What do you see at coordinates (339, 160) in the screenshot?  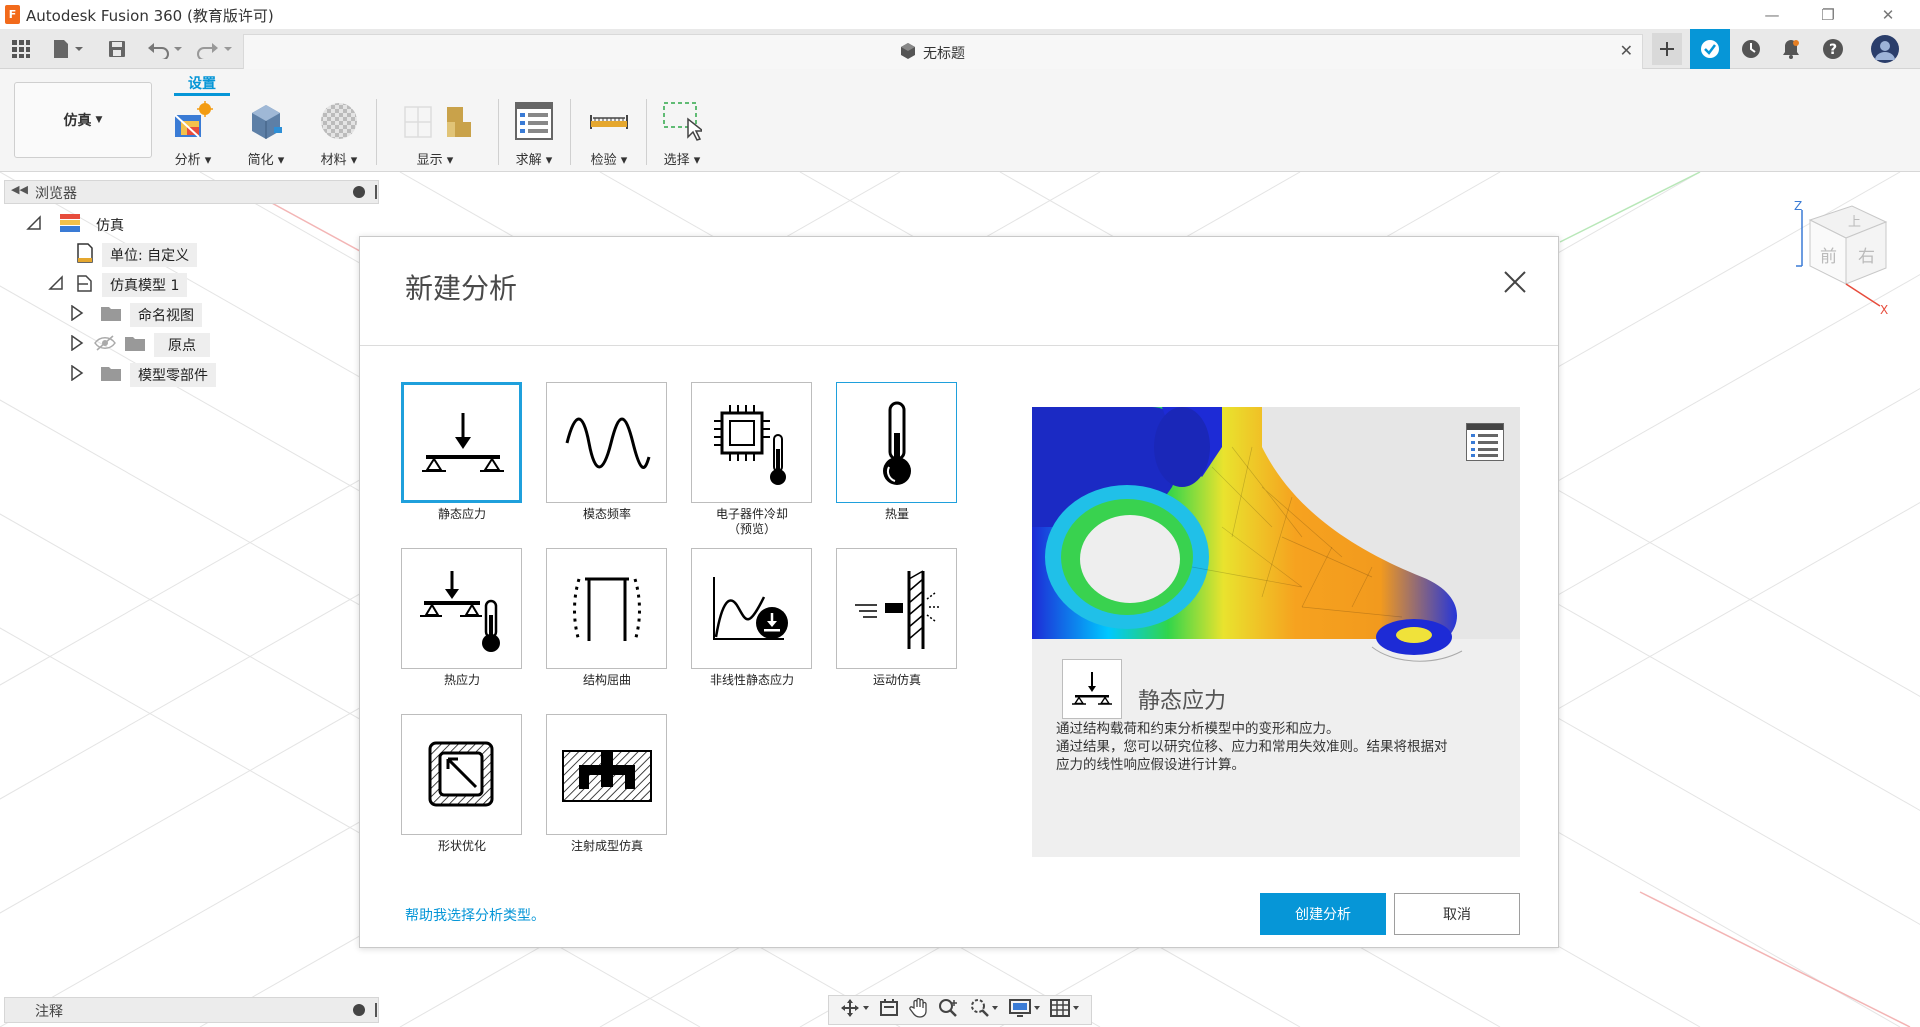 I see `tool-label: 材料 ▾` at bounding box center [339, 160].